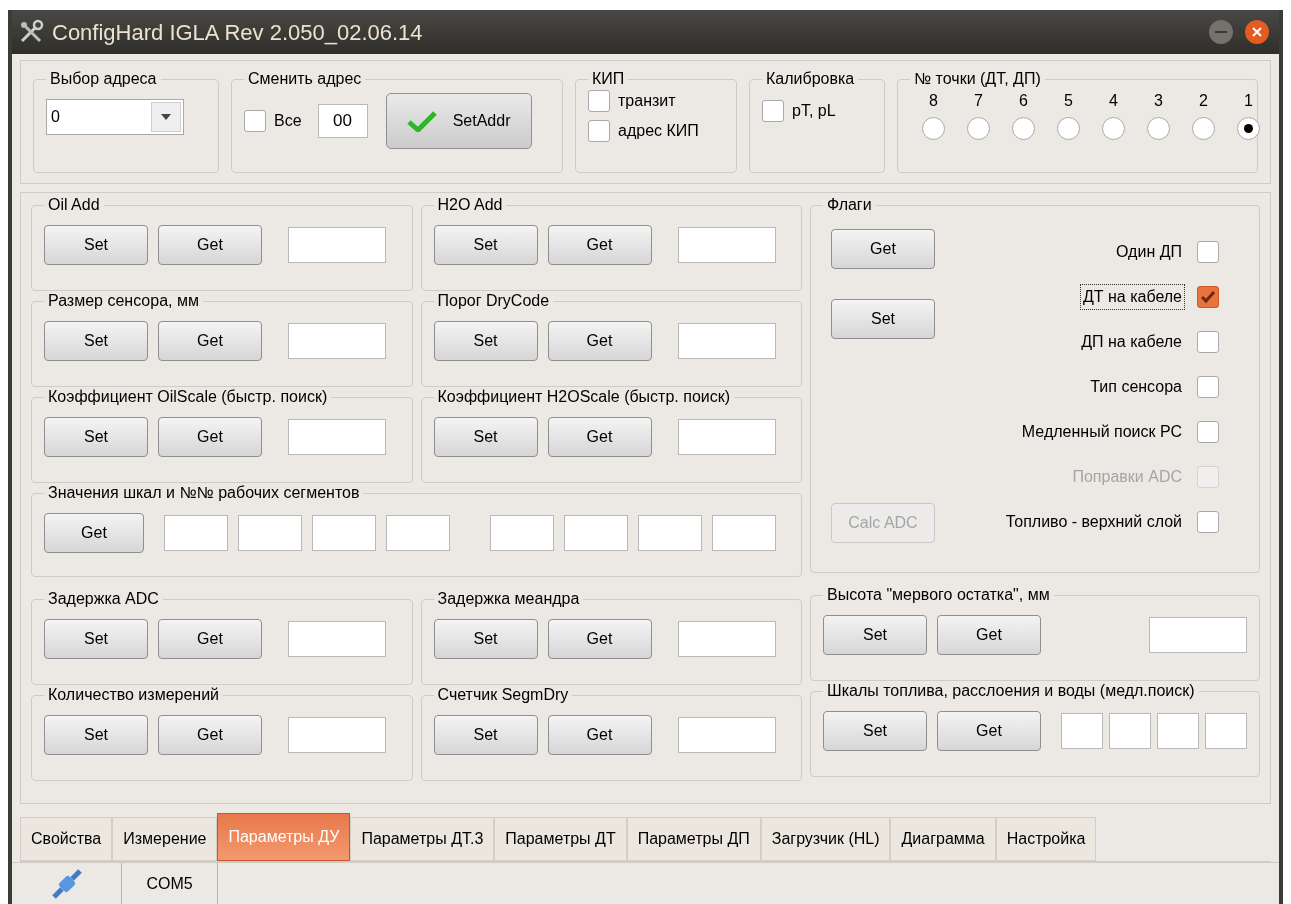 Image resolution: width=1291 pixels, height=904 pixels. Describe the element at coordinates (693, 839) in the screenshot. I see `tab: Параметры ДП` at that location.